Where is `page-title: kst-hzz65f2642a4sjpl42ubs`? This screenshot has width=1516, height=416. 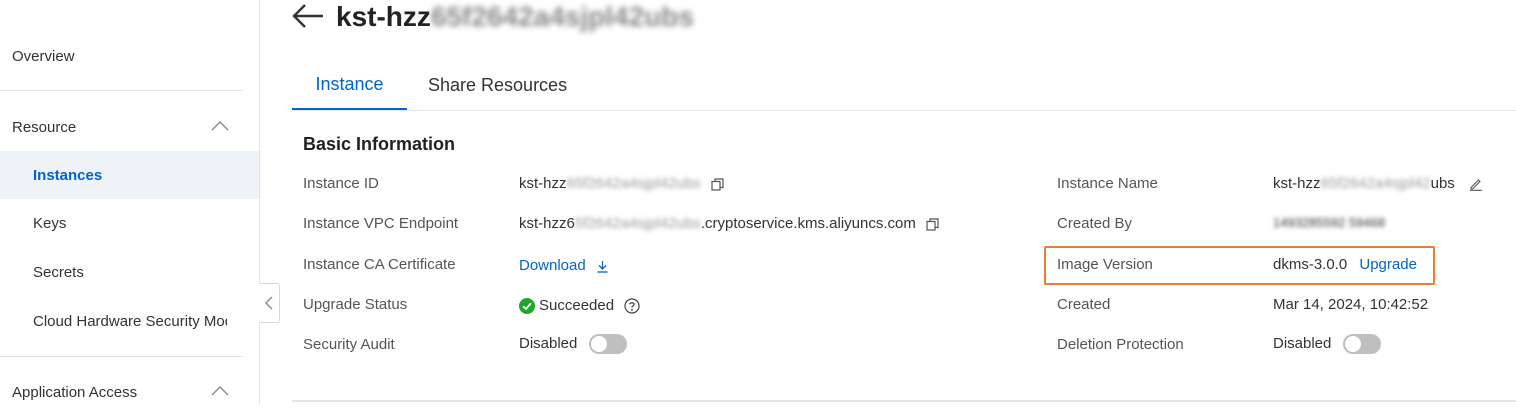
page-title: kst-hzz65f2642a4sjpl42ubs is located at coordinates (515, 17).